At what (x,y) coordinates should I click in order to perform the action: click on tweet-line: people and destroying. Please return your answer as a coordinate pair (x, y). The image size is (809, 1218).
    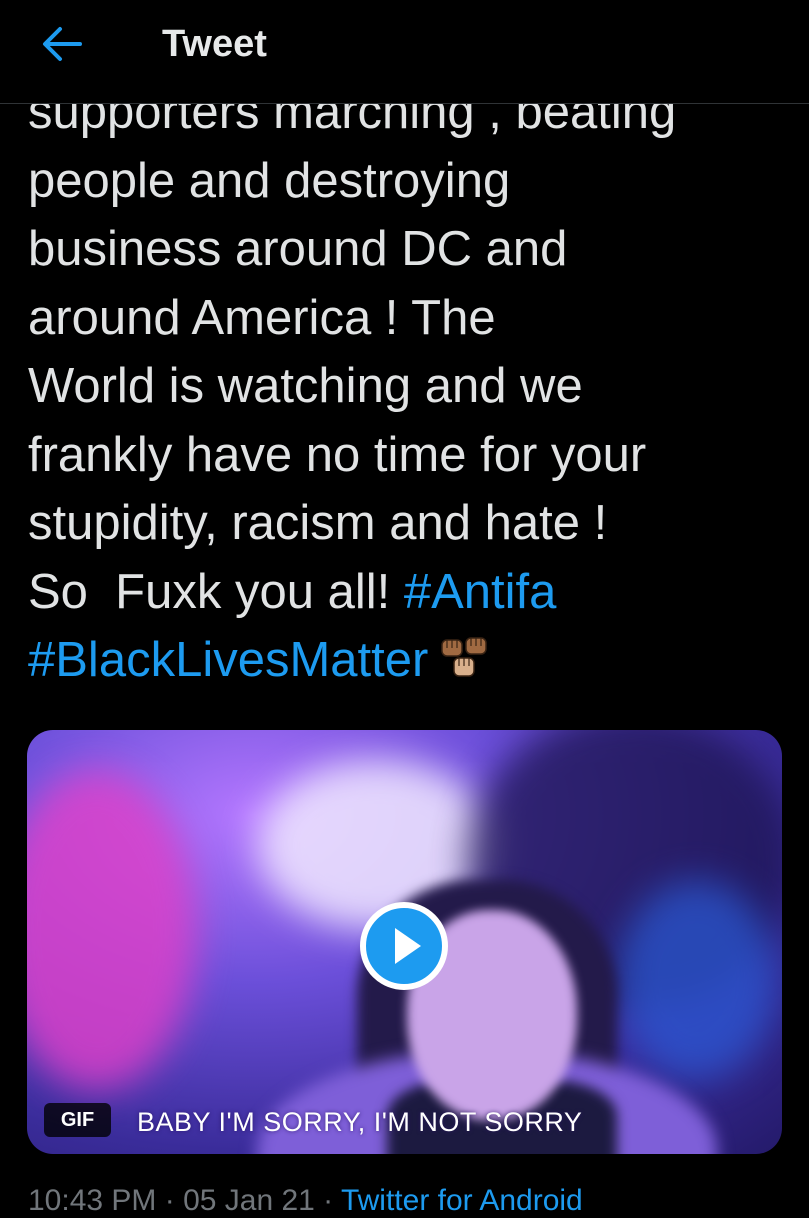
    Looking at the image, I should click on (269, 180).